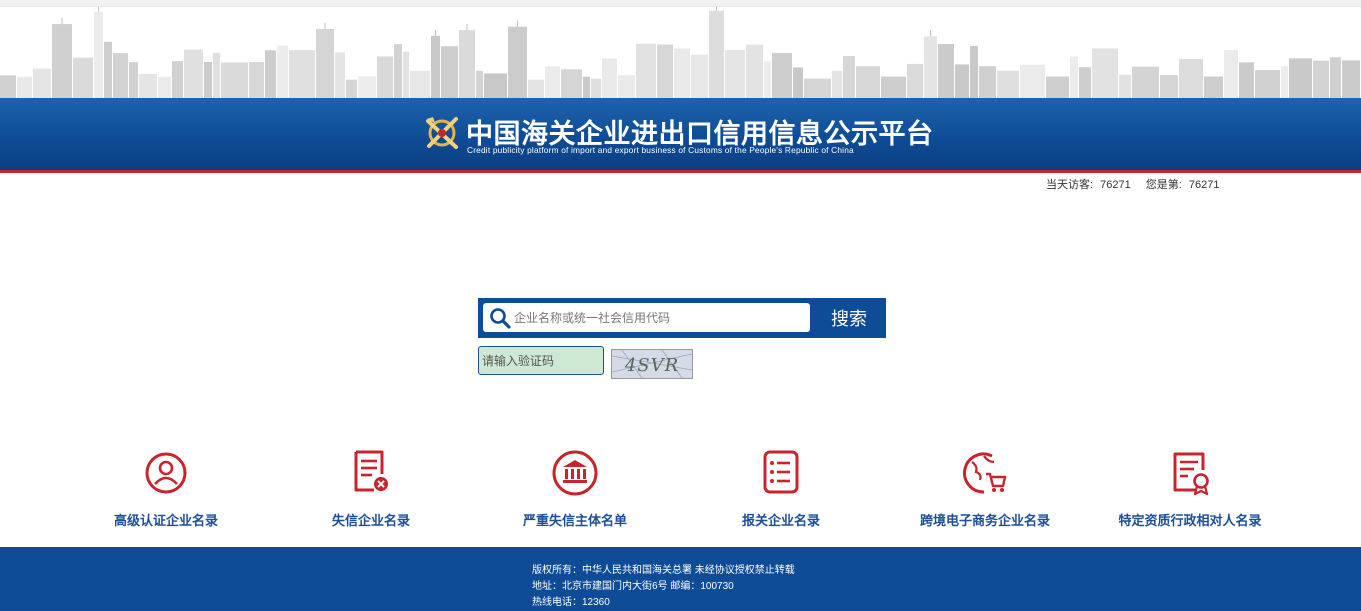 This screenshot has width=1361, height=611. What do you see at coordinates (659, 317) in the screenshot?
I see `search-input` at bounding box center [659, 317].